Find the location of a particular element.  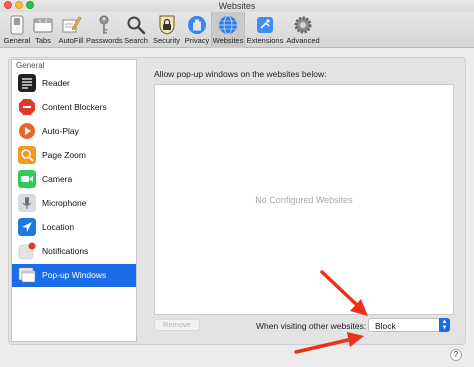

annotation-arrow-lower is located at coordinates (329, 343).